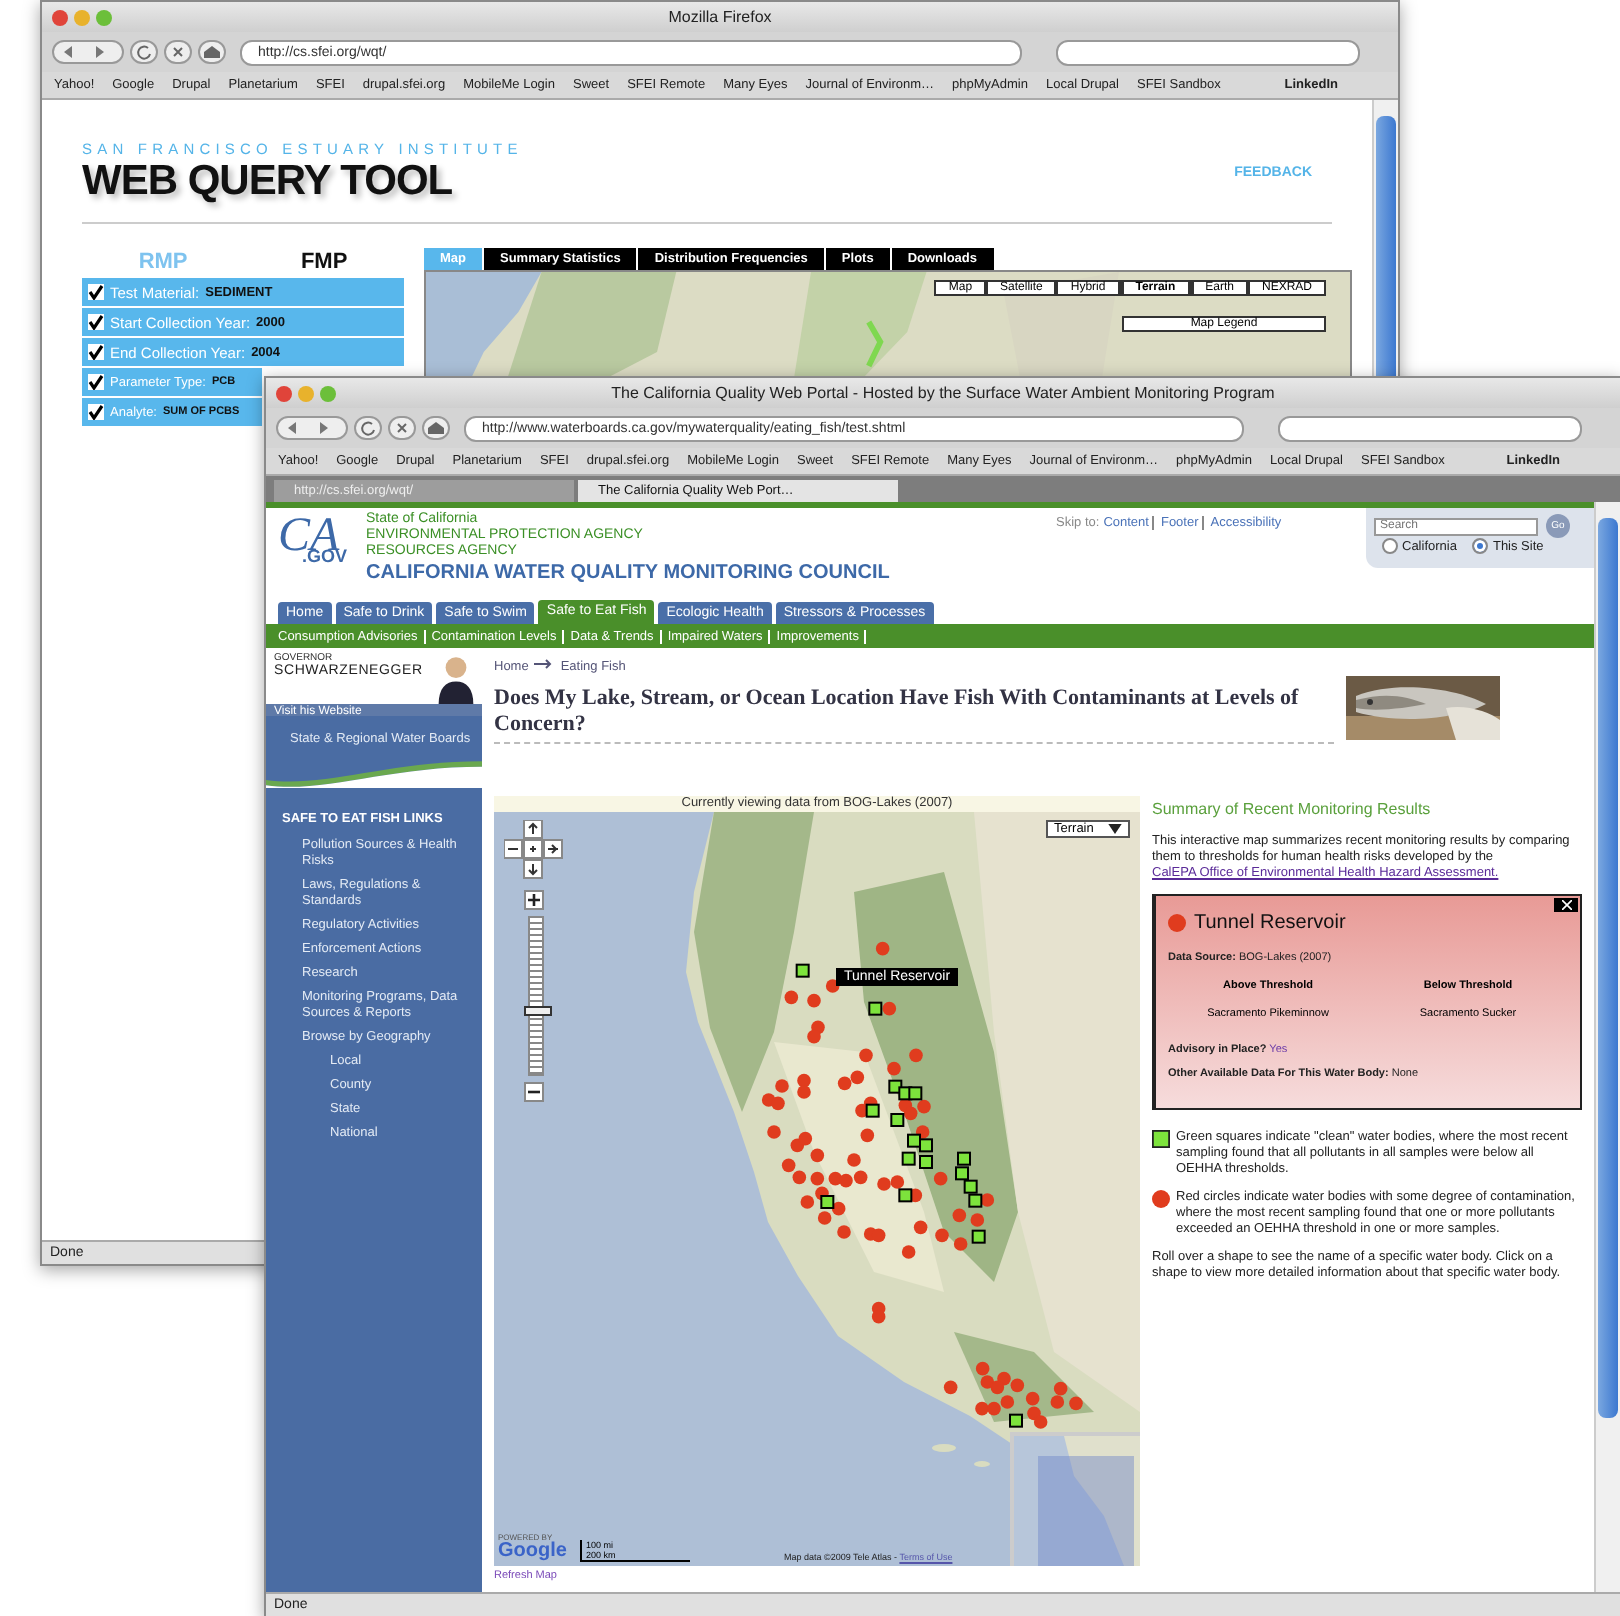 This screenshot has height=1616, width=1620. I want to click on square-marker-icon, so click(1161, 1139).